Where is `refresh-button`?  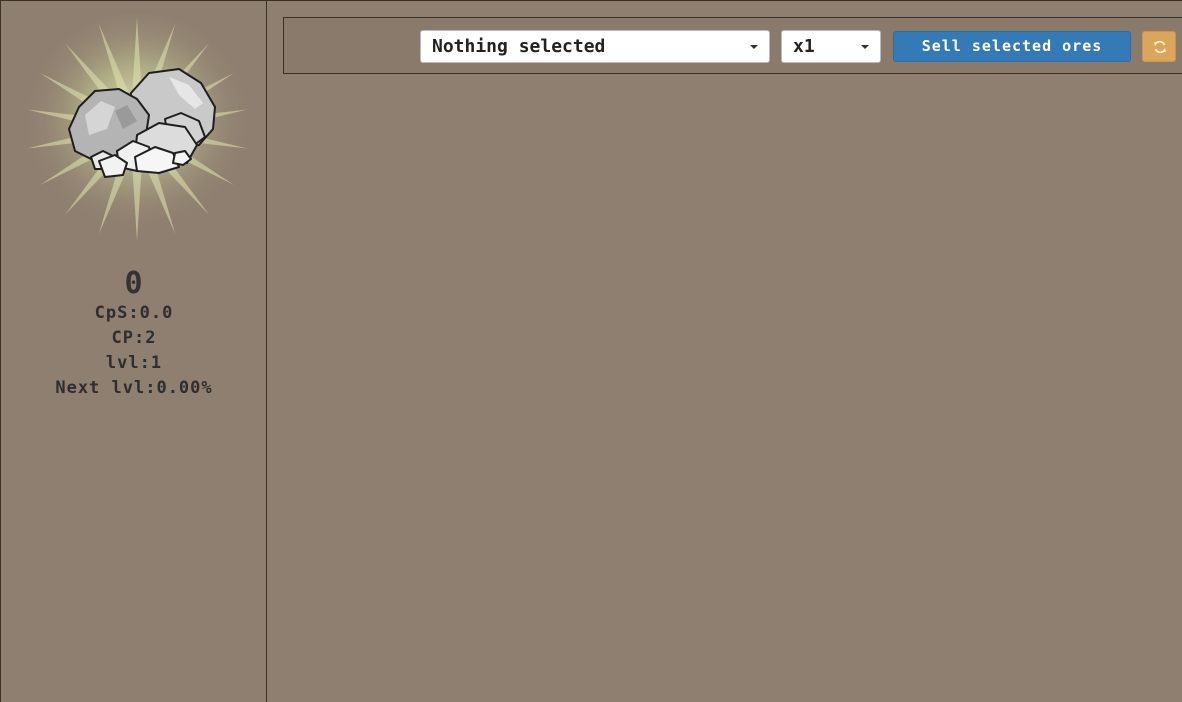 refresh-button is located at coordinates (1159, 46).